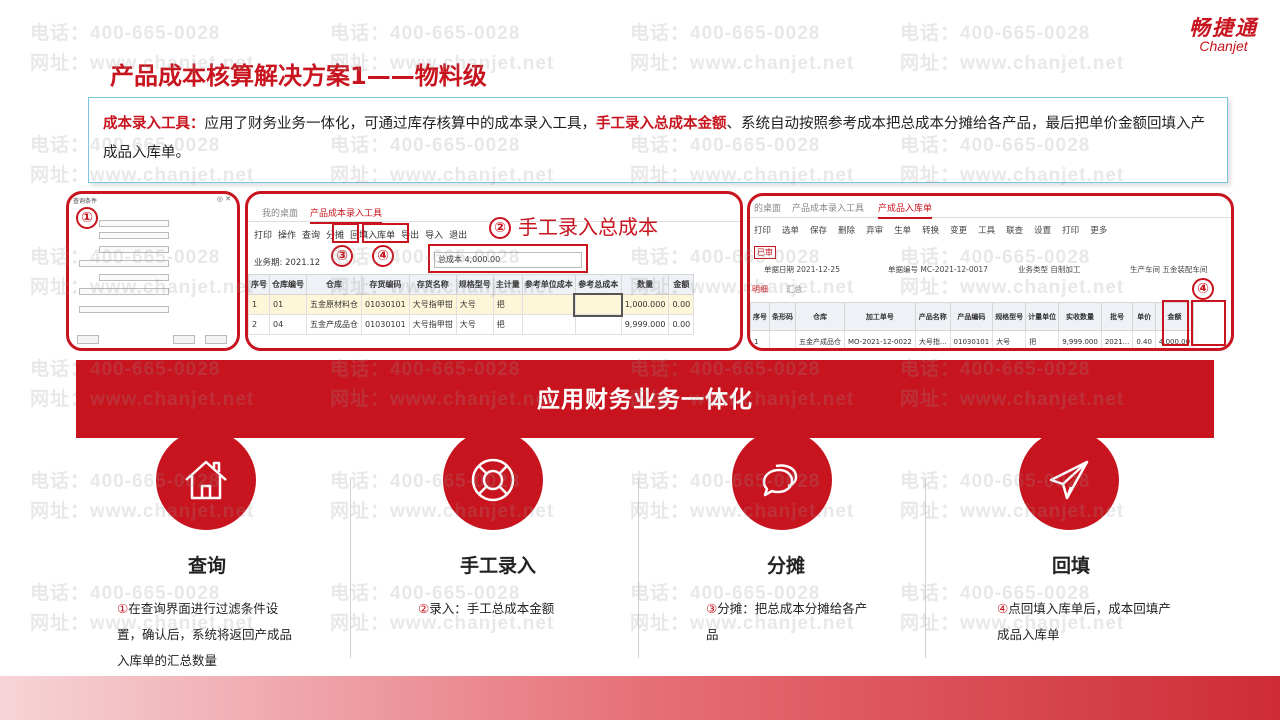 This screenshot has height=720, width=1280. I want to click on toolbar-item: 联查, so click(1014, 231).